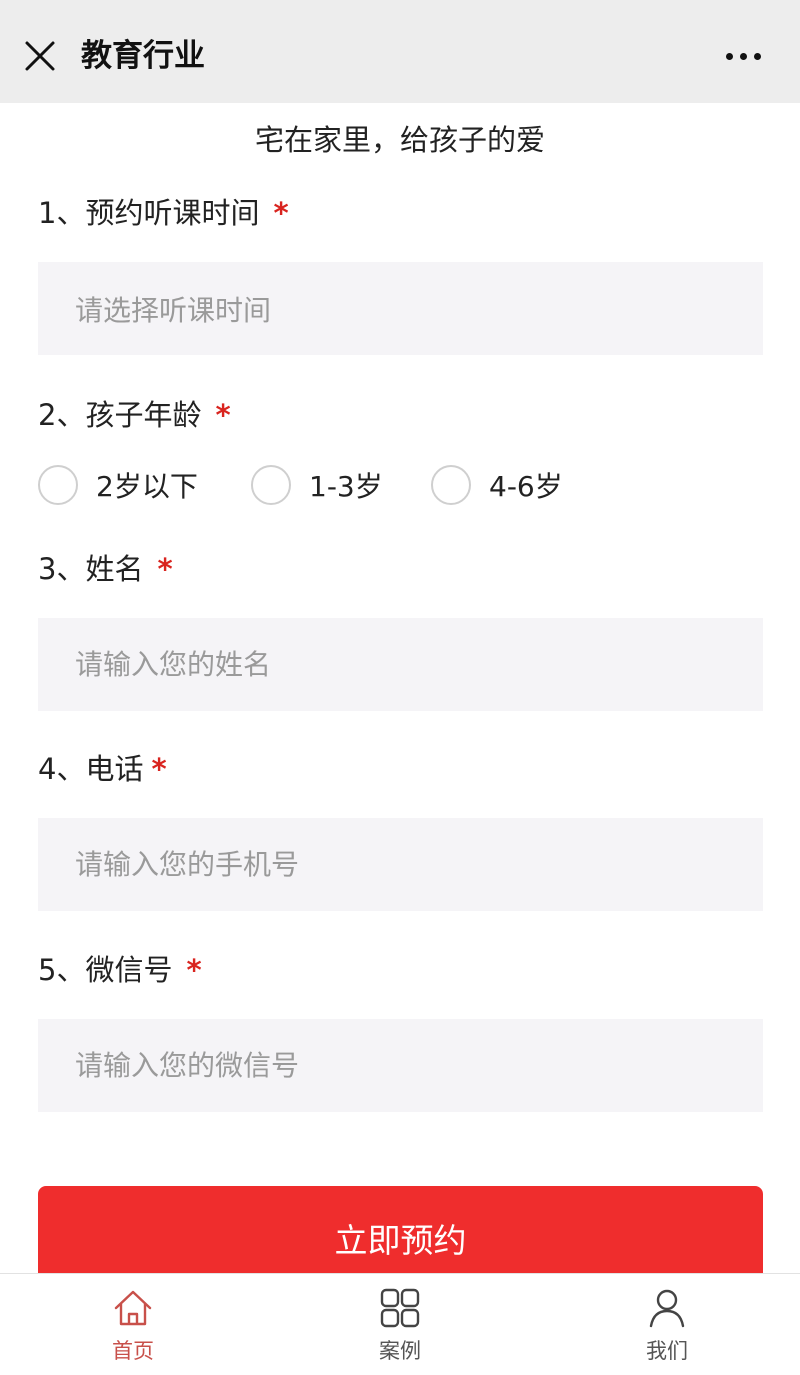 This screenshot has width=800, height=1375. Describe the element at coordinates (400, 1351) in the screenshot. I see `tab-label: 案例` at that location.